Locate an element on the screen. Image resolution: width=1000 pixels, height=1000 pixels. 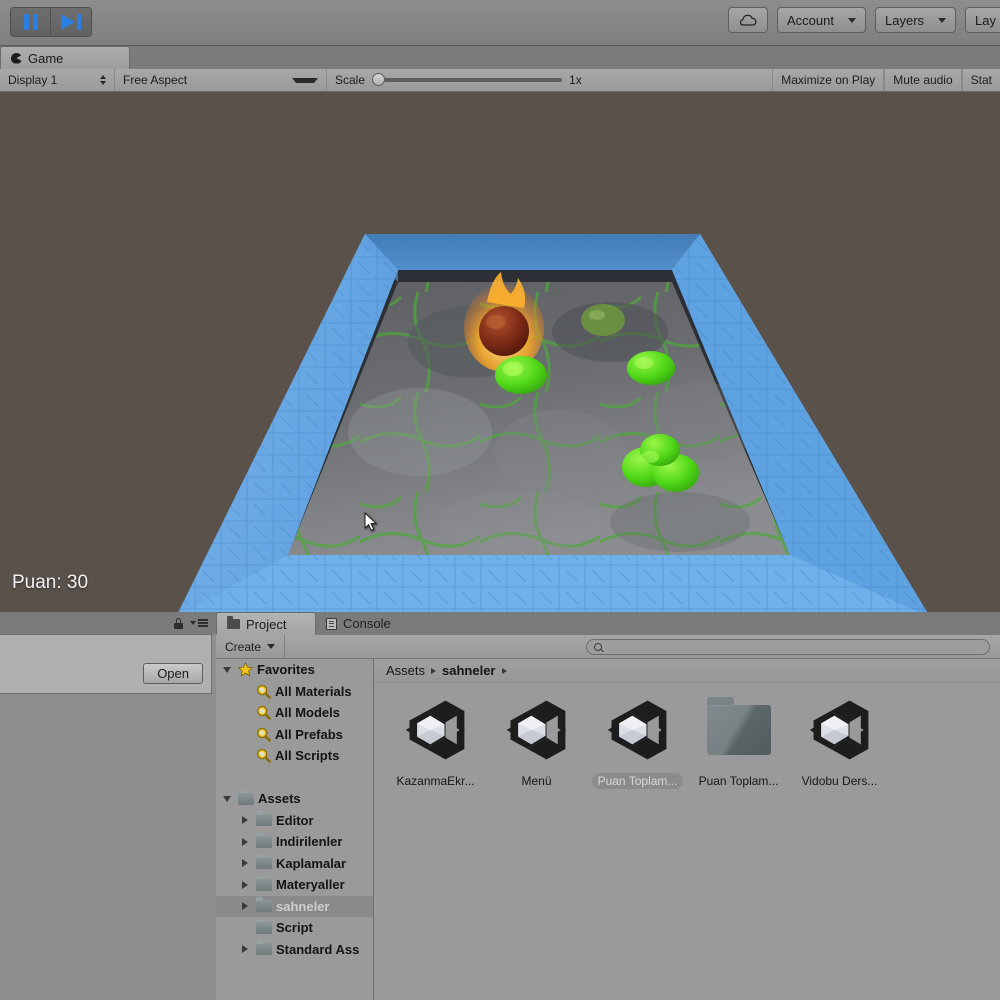
breadcrumb-item: Assets is located at coordinates (405, 670).